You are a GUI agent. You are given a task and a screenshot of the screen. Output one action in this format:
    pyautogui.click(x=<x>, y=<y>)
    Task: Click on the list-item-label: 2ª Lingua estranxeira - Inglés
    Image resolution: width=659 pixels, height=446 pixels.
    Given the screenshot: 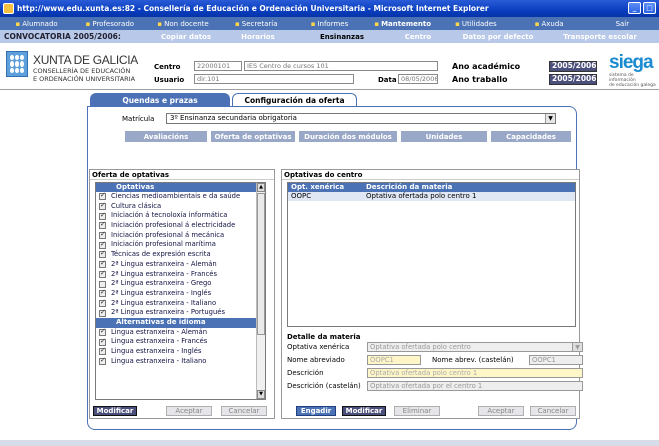 What is the action you would take?
    pyautogui.click(x=161, y=292)
    